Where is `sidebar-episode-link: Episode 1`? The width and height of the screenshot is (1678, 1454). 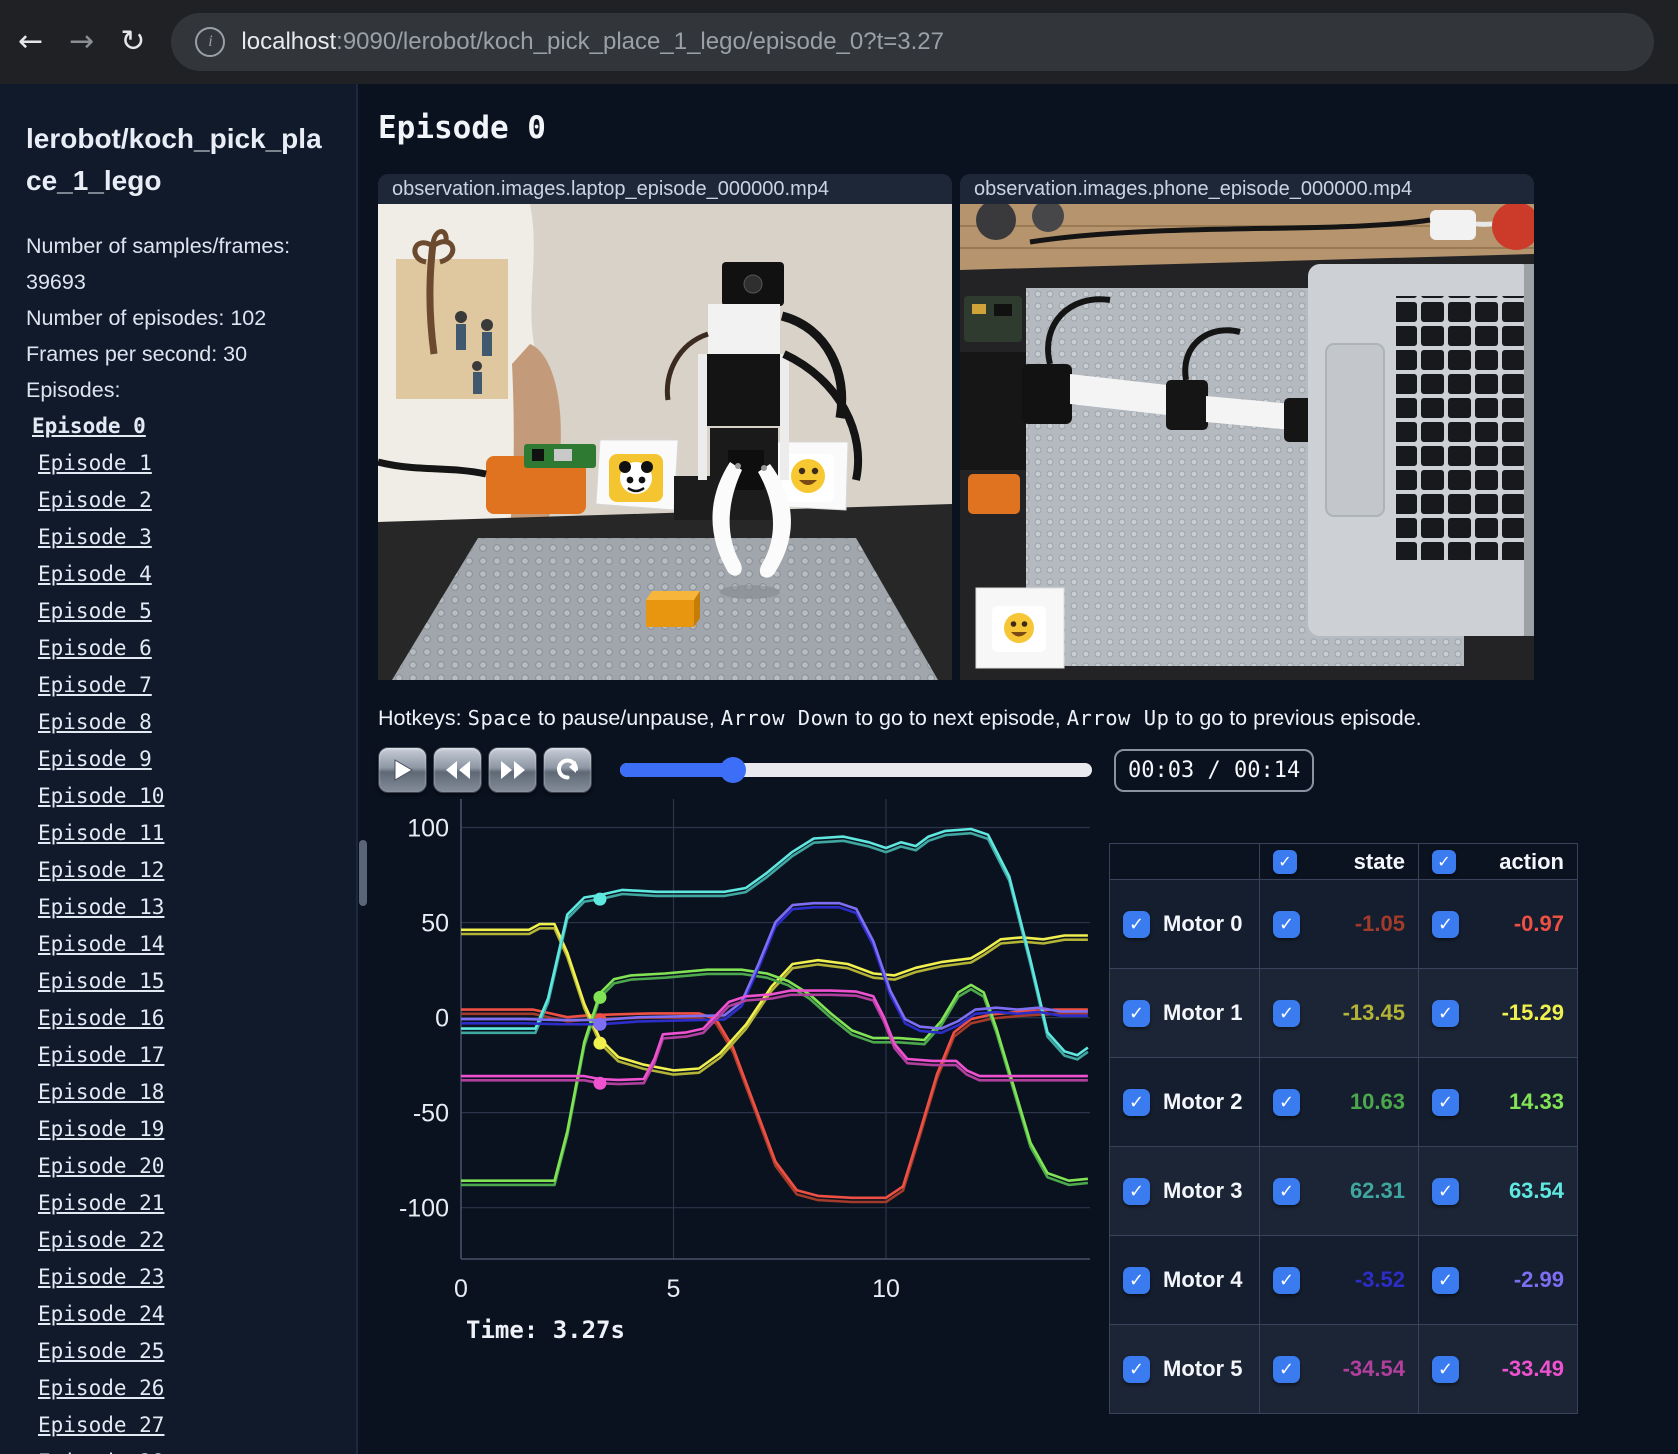
sidebar-episode-link: Episode 1 is located at coordinates (95, 463).